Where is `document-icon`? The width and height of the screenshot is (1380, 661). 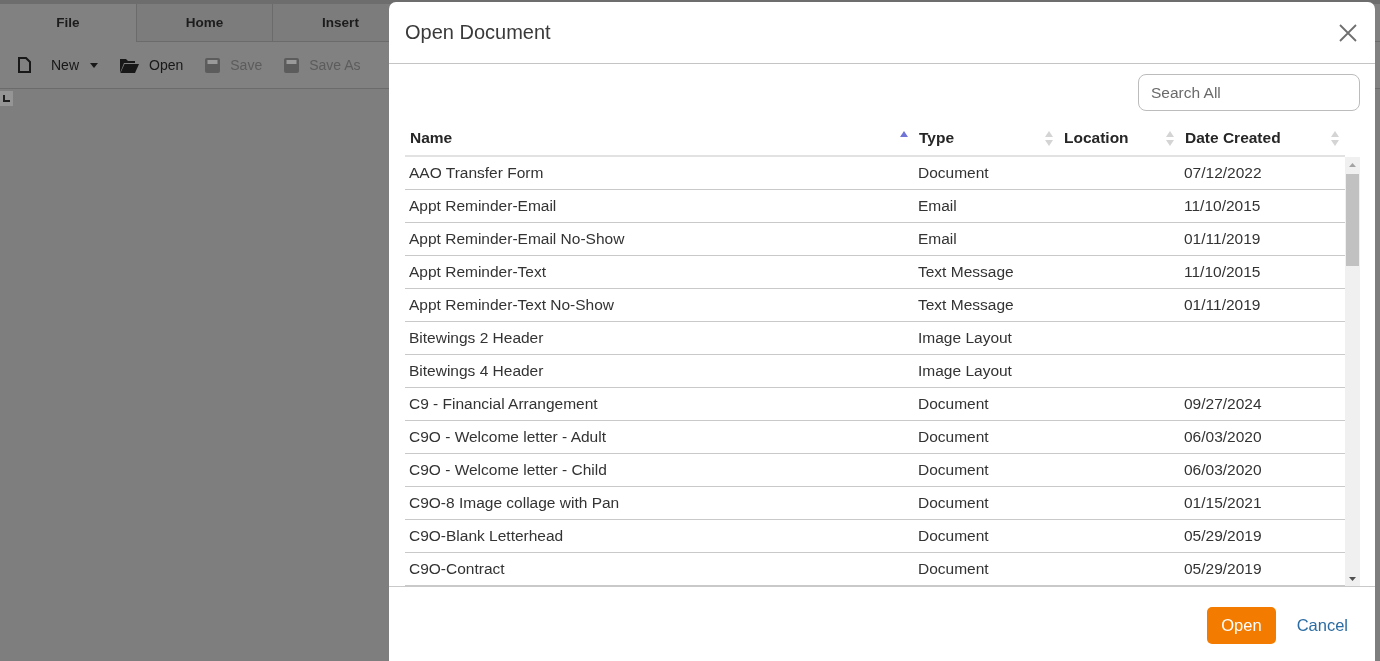
document-icon is located at coordinates (24, 65).